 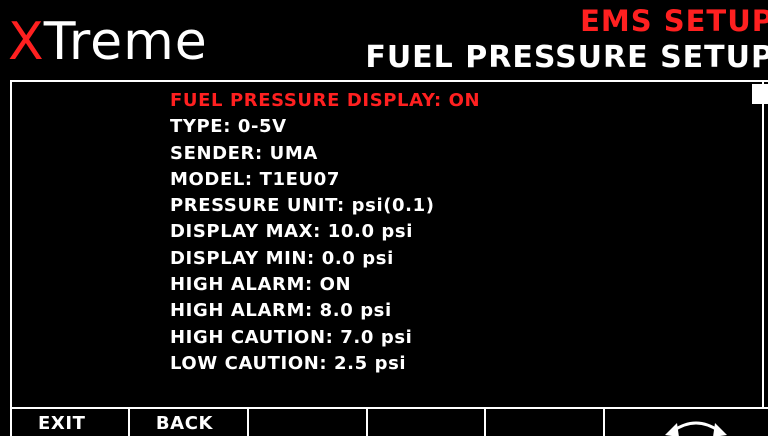 I want to click on exit-button-label: EXIT, so click(x=62, y=423).